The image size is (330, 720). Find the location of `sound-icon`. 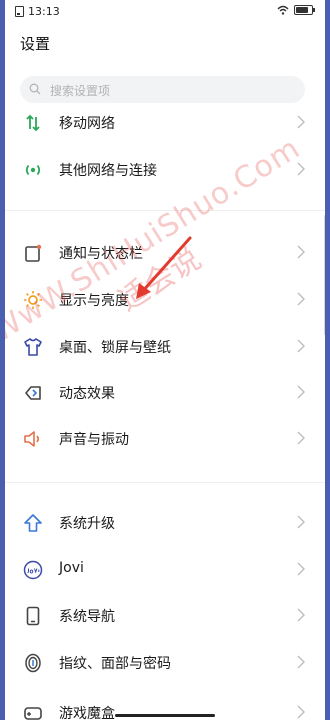

sound-icon is located at coordinates (32, 439).